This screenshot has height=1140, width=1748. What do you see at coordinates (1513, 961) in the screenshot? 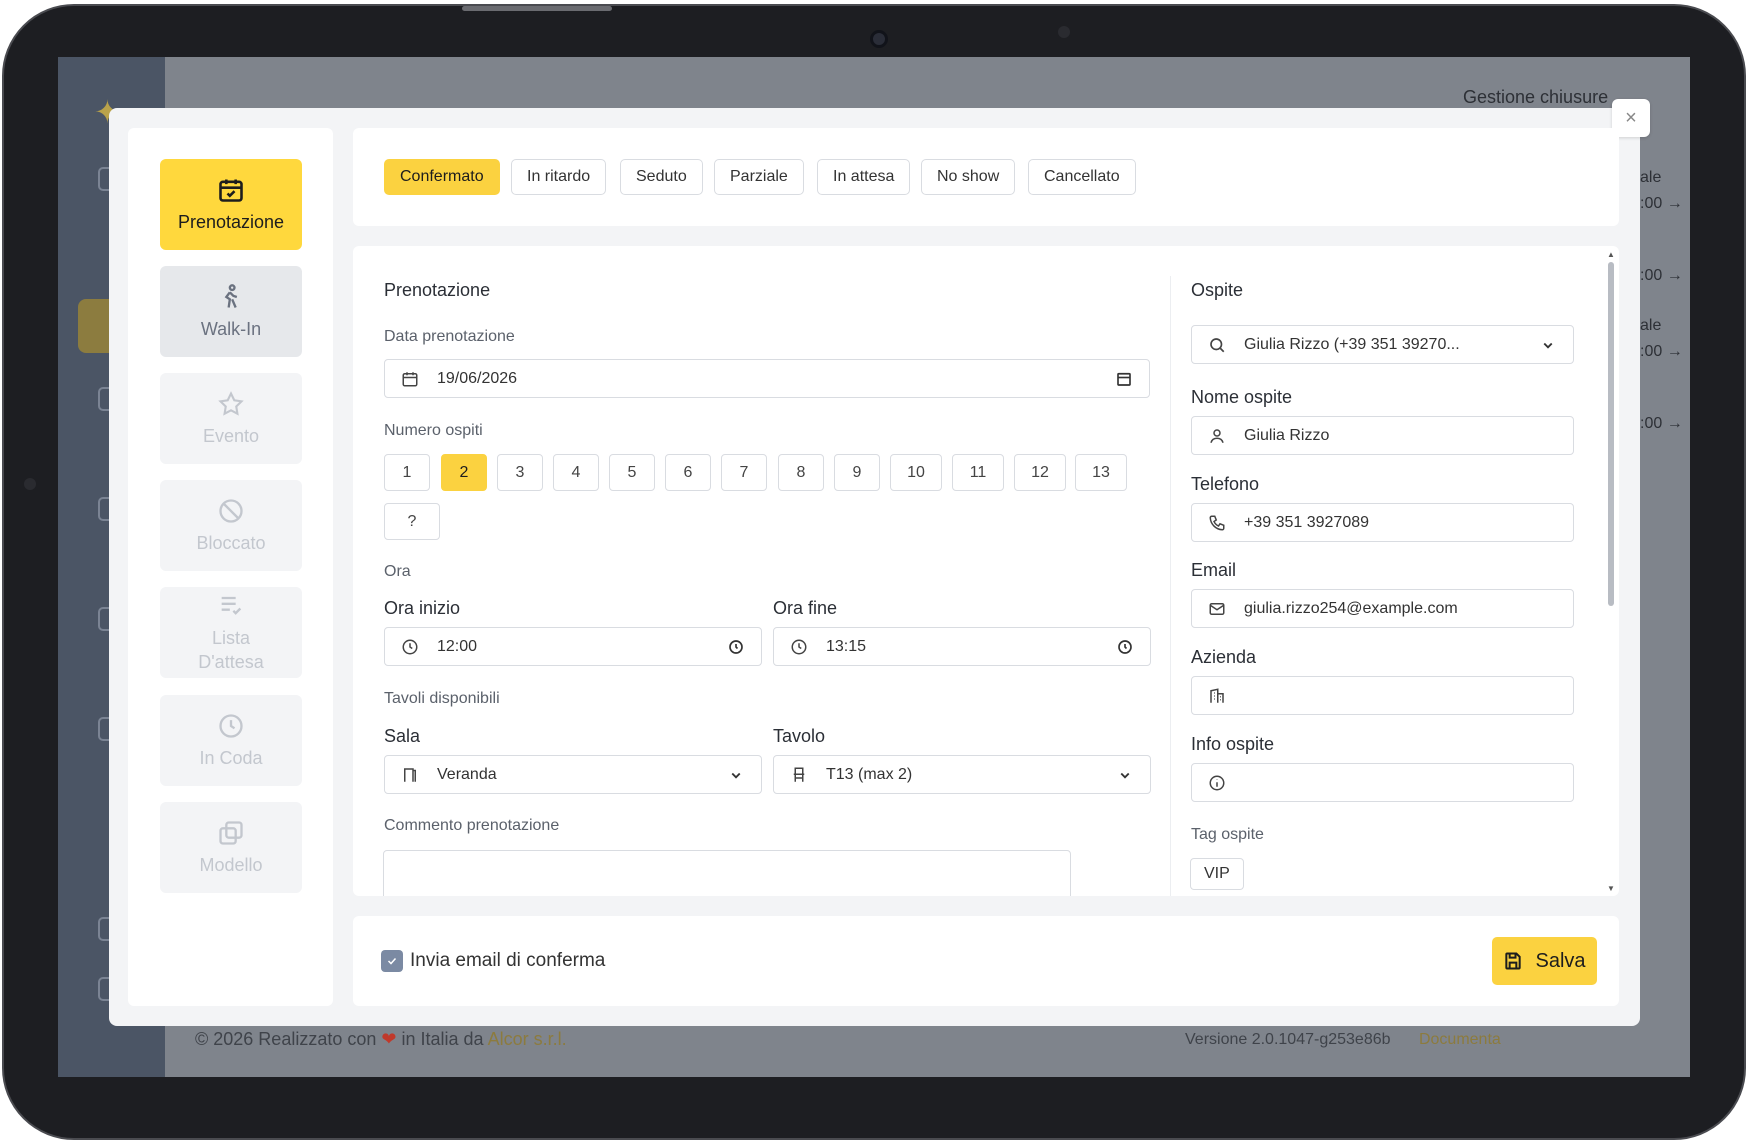
I see `save-icon` at bounding box center [1513, 961].